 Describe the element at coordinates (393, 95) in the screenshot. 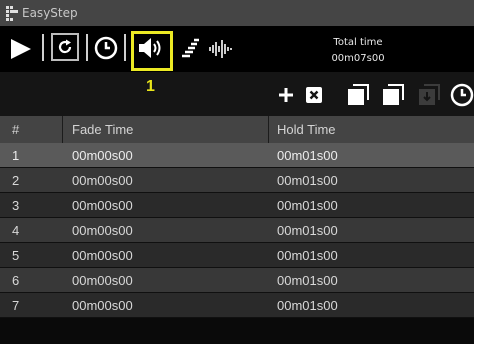

I see `paste-icon` at that location.